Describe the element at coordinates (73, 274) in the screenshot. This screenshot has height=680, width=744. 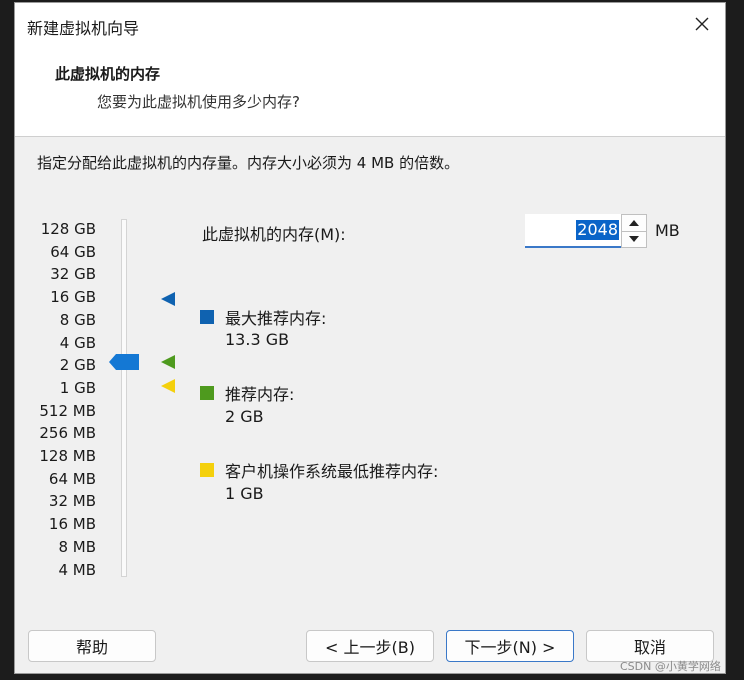
I see `scale-label: 32 GB` at that location.